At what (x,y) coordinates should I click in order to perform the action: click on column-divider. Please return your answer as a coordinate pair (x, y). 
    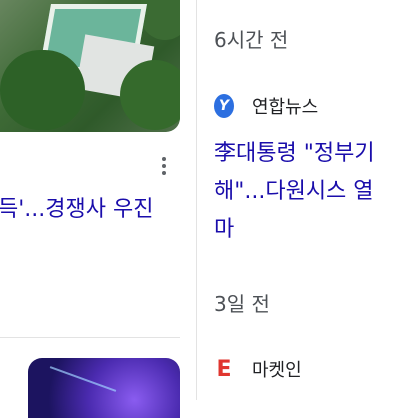
    Looking at the image, I should click on (196, 200).